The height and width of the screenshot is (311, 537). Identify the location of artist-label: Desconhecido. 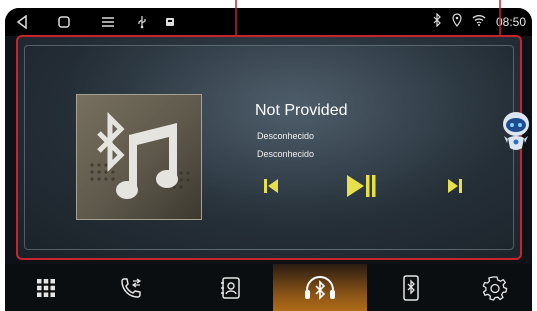
(286, 136).